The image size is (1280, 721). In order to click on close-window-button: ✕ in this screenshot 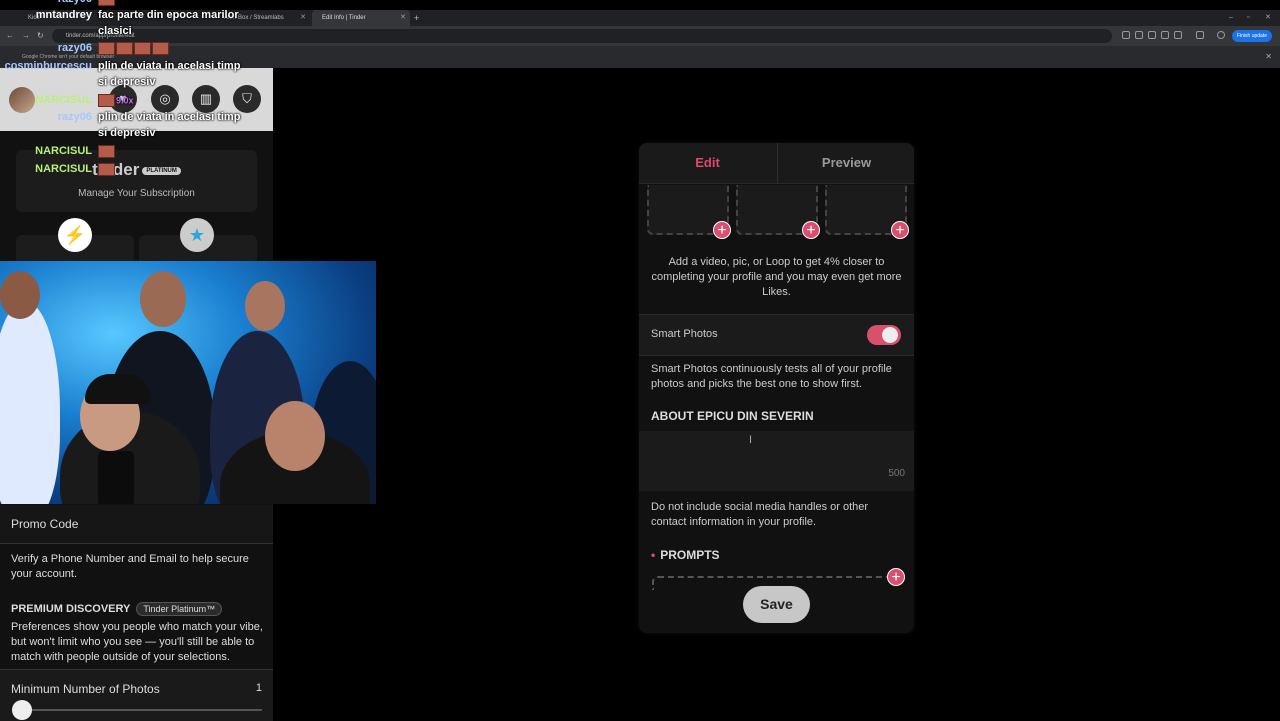, I will do `click(1268, 18)`.